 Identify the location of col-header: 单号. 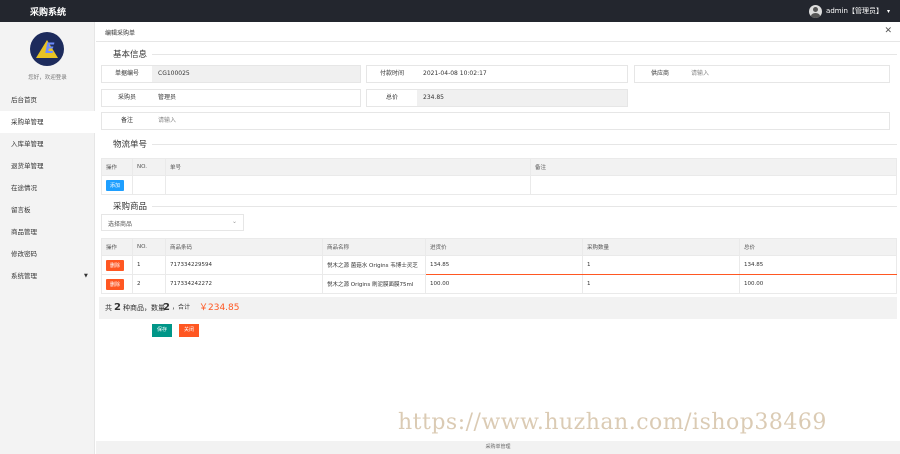
(348, 167).